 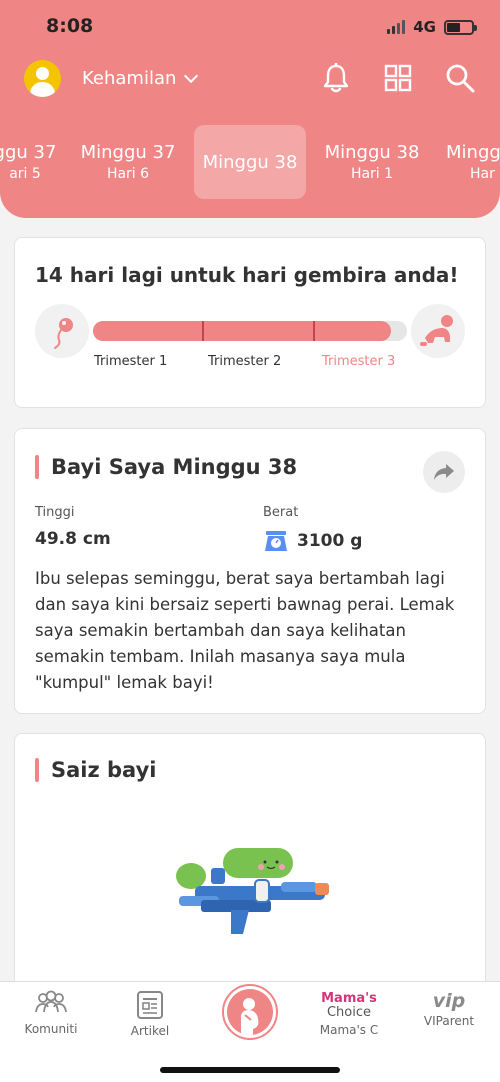 What do you see at coordinates (150, 1005) in the screenshot?
I see `article-icon` at bounding box center [150, 1005].